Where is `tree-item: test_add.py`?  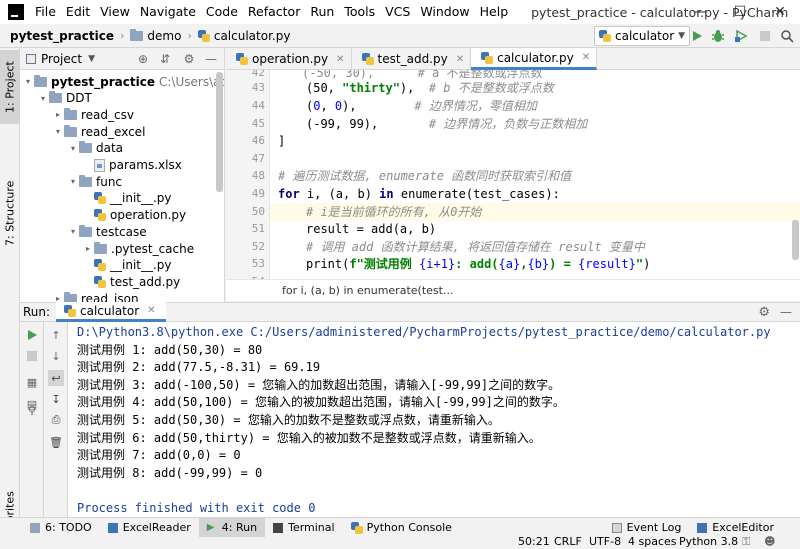 tree-item: test_add.py is located at coordinates (100, 281).